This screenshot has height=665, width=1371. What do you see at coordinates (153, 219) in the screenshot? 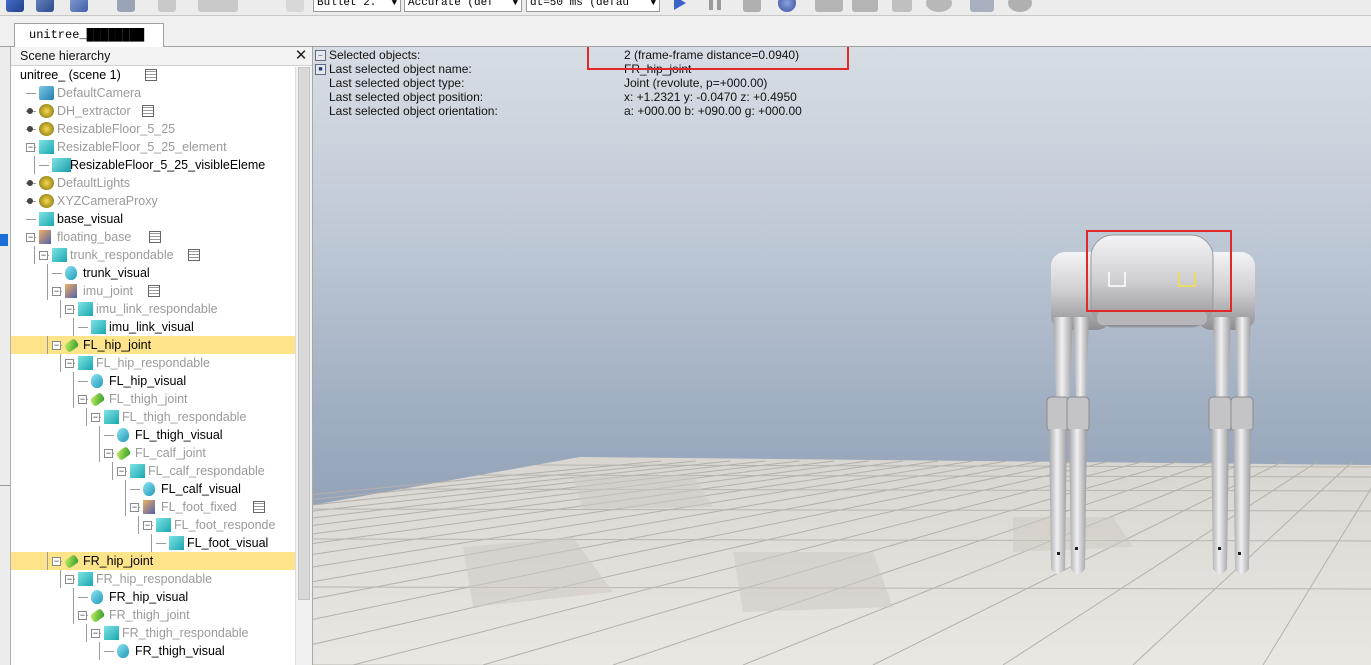
I see `tree-item-base-visual: base_visual` at bounding box center [153, 219].